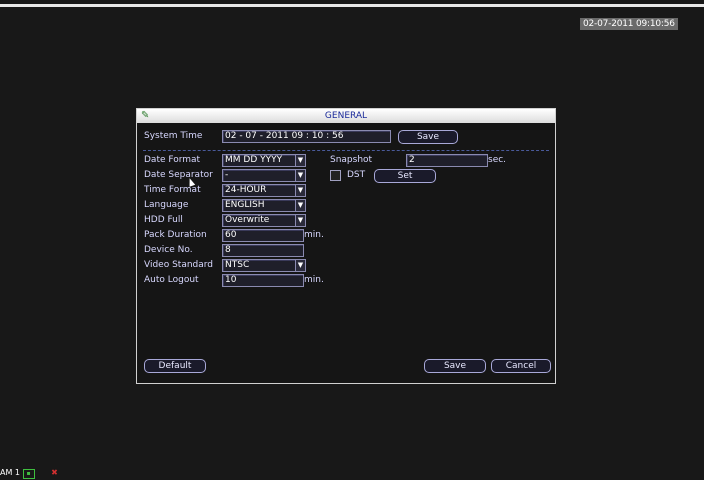 The width and height of the screenshot is (704, 480). What do you see at coordinates (166, 205) in the screenshot?
I see `language-label: Language` at bounding box center [166, 205].